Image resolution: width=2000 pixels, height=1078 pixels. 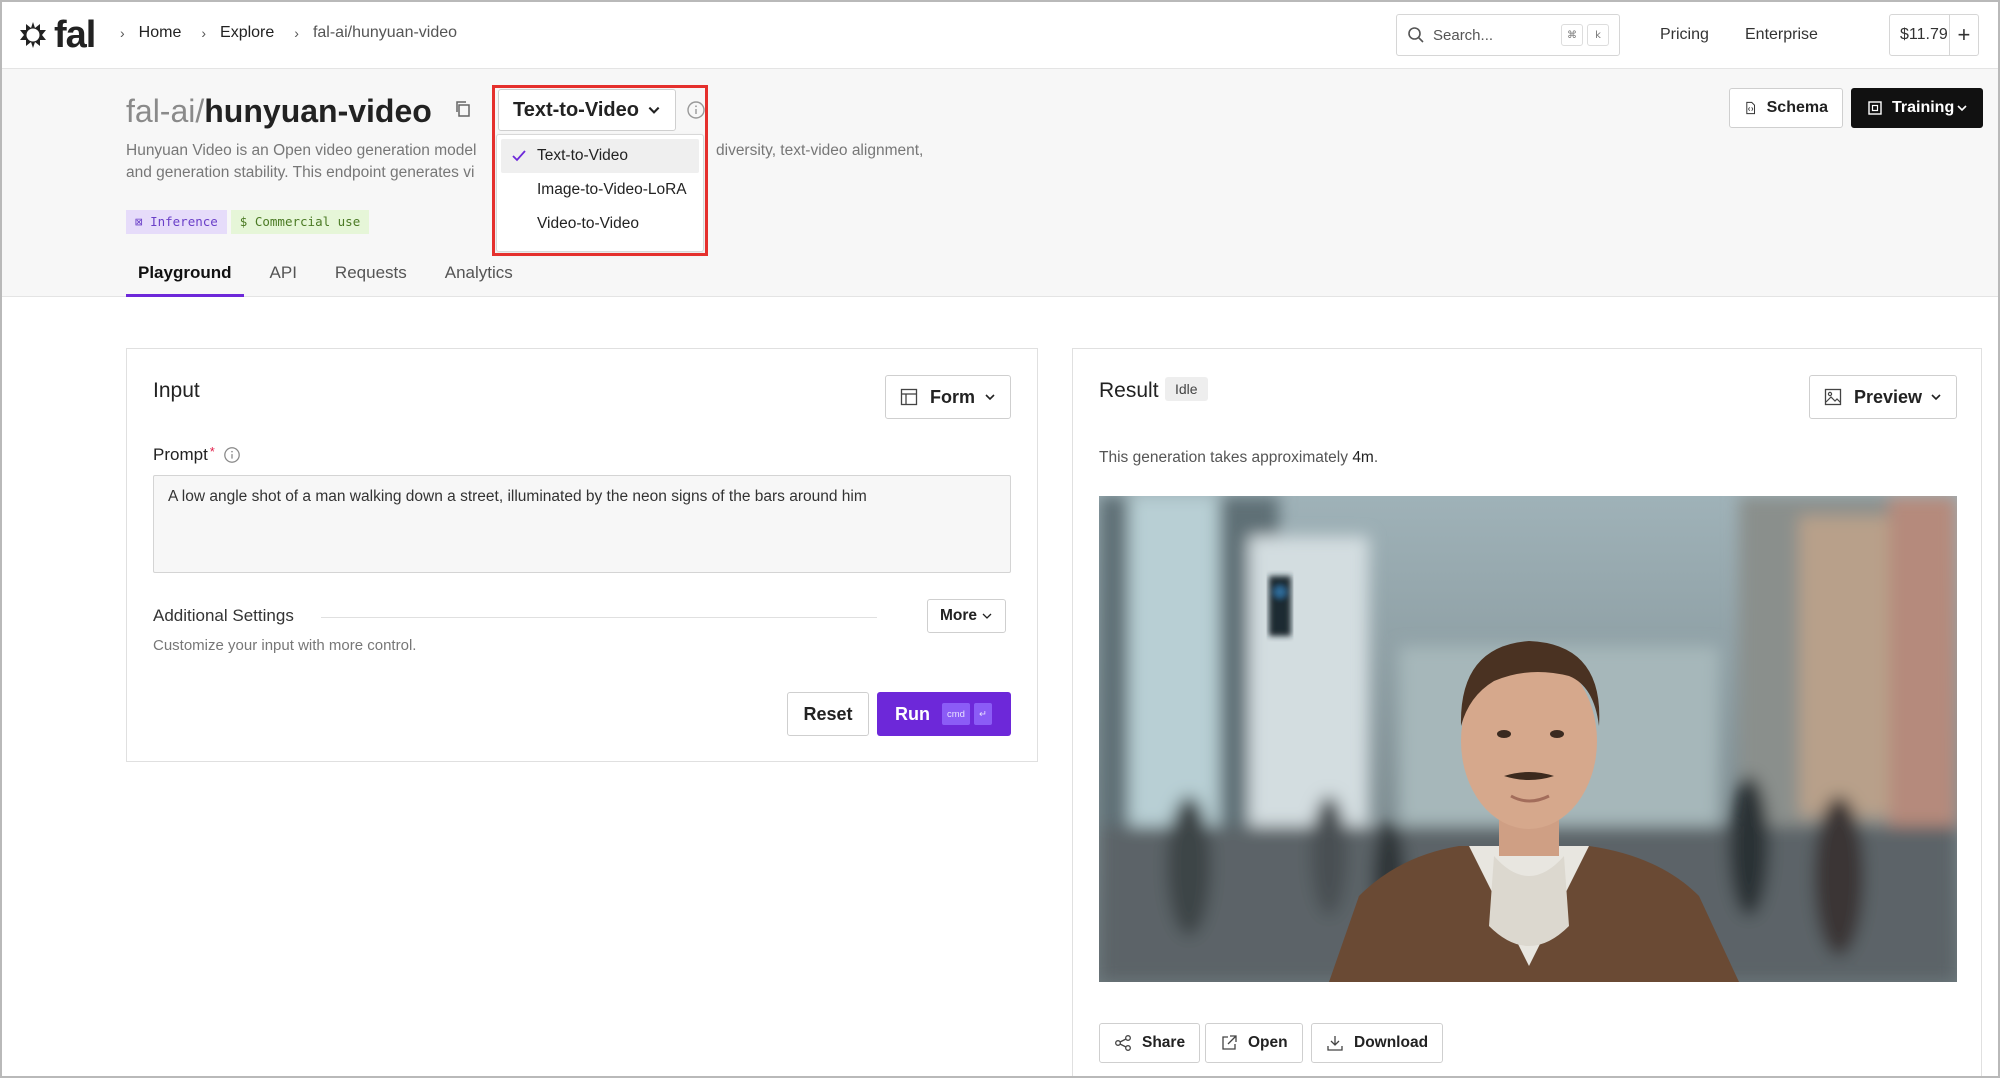 What do you see at coordinates (285, 645) in the screenshot?
I see `additional-settings-subtitle: Customize your input with more control.` at bounding box center [285, 645].